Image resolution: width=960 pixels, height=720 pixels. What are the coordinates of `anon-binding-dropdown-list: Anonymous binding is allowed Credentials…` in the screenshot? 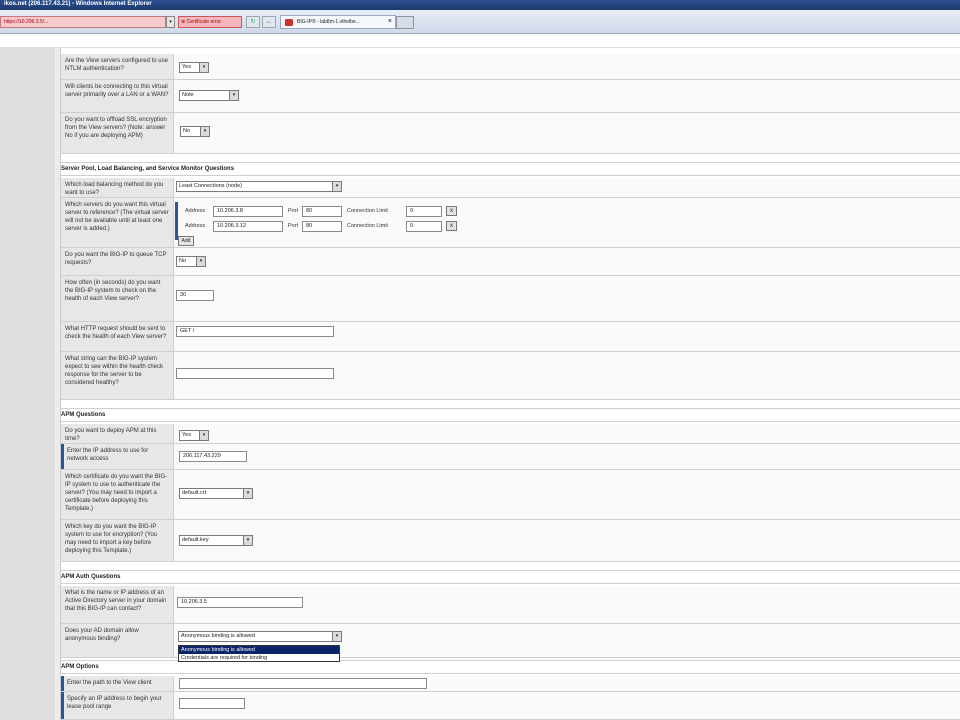 It's located at (259, 653).